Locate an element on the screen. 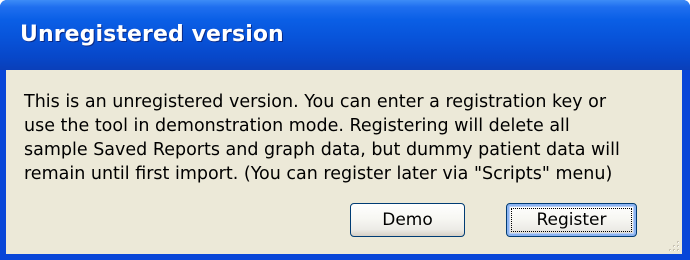  register-button: Register is located at coordinates (571, 220).